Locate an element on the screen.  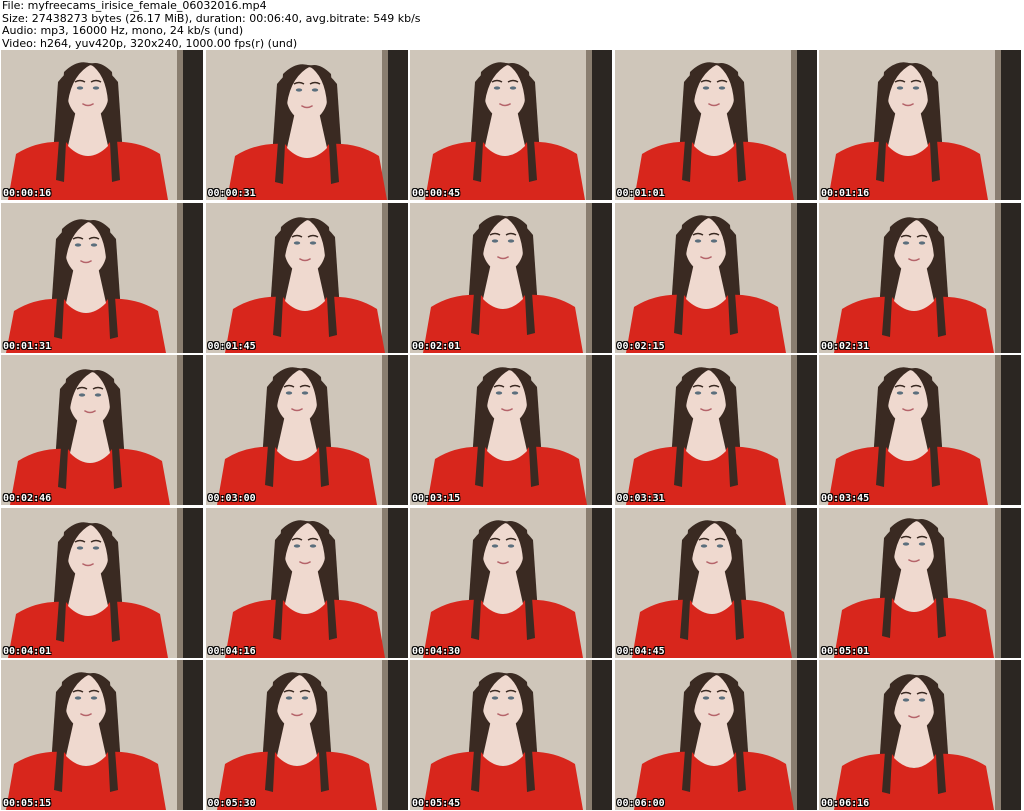
frame-timestamp: 00:01:16 is located at coordinates (845, 193).